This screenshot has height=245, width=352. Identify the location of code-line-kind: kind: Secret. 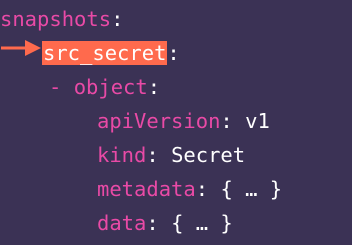
(171, 155).